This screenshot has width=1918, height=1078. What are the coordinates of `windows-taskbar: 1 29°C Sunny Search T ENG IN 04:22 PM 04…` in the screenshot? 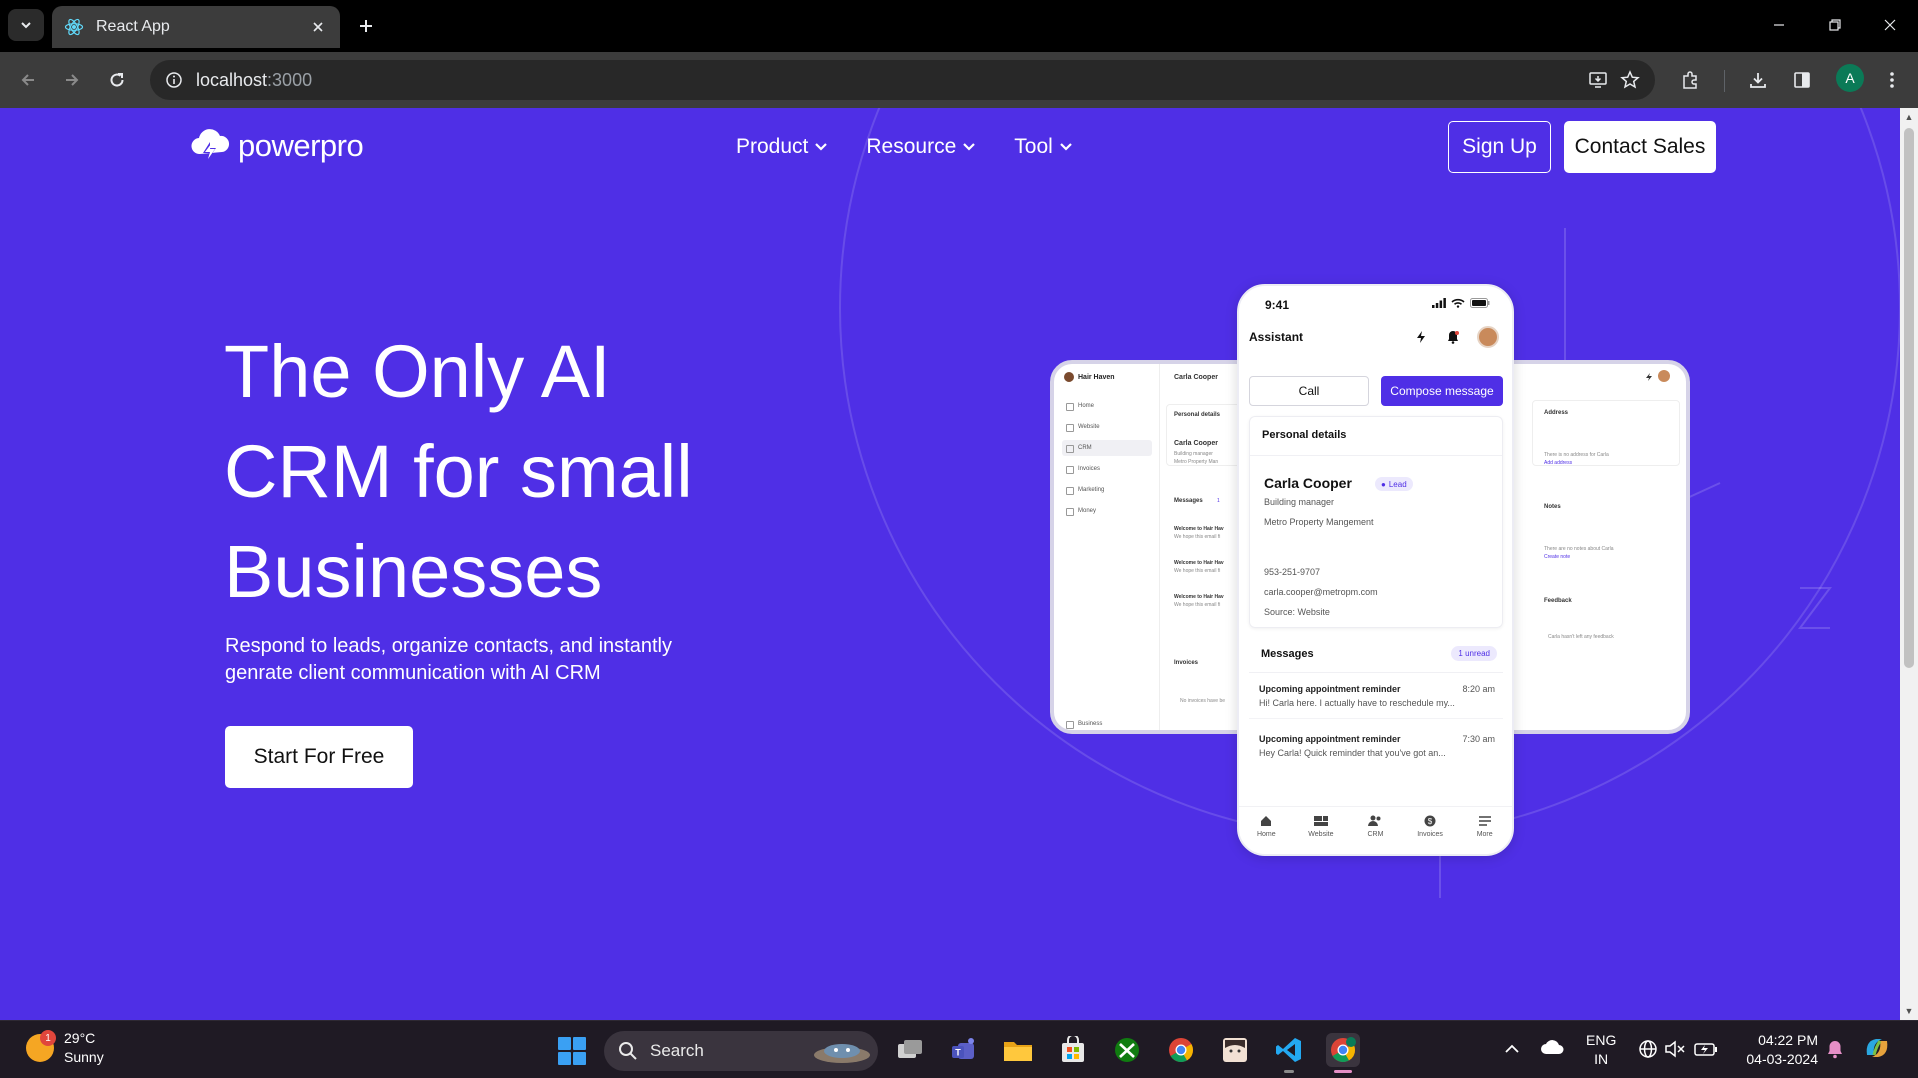 It's located at (959, 1049).